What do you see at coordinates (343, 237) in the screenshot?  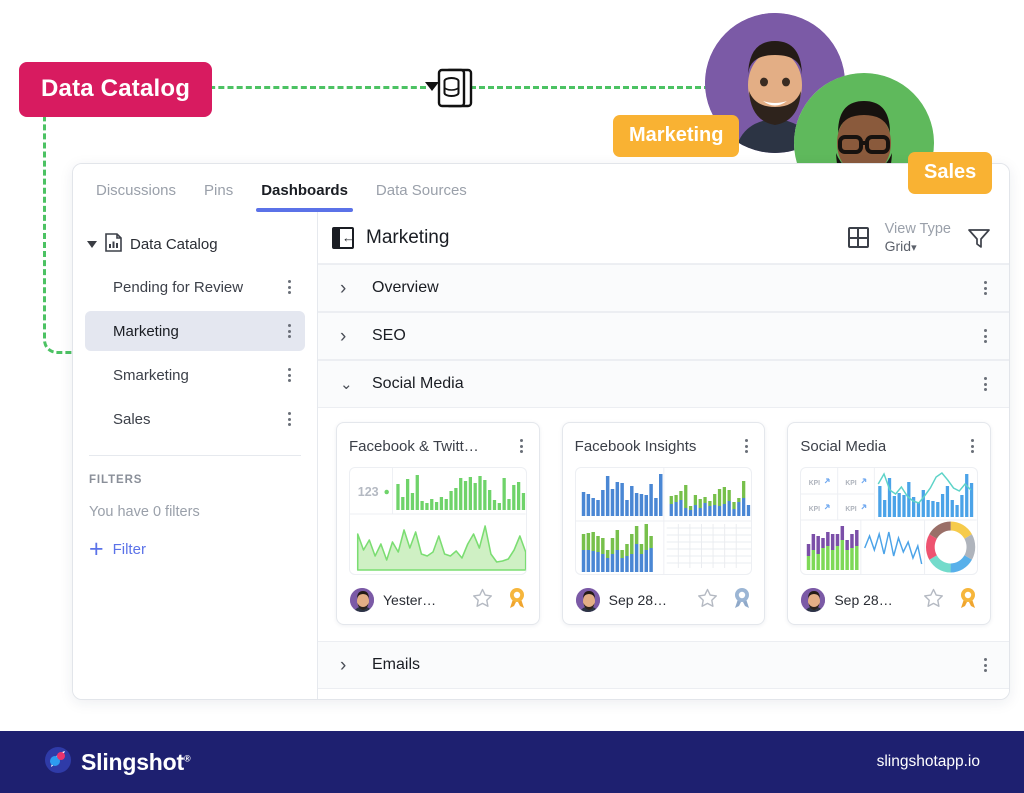 I see `collapse-panel-icon: ←` at bounding box center [343, 237].